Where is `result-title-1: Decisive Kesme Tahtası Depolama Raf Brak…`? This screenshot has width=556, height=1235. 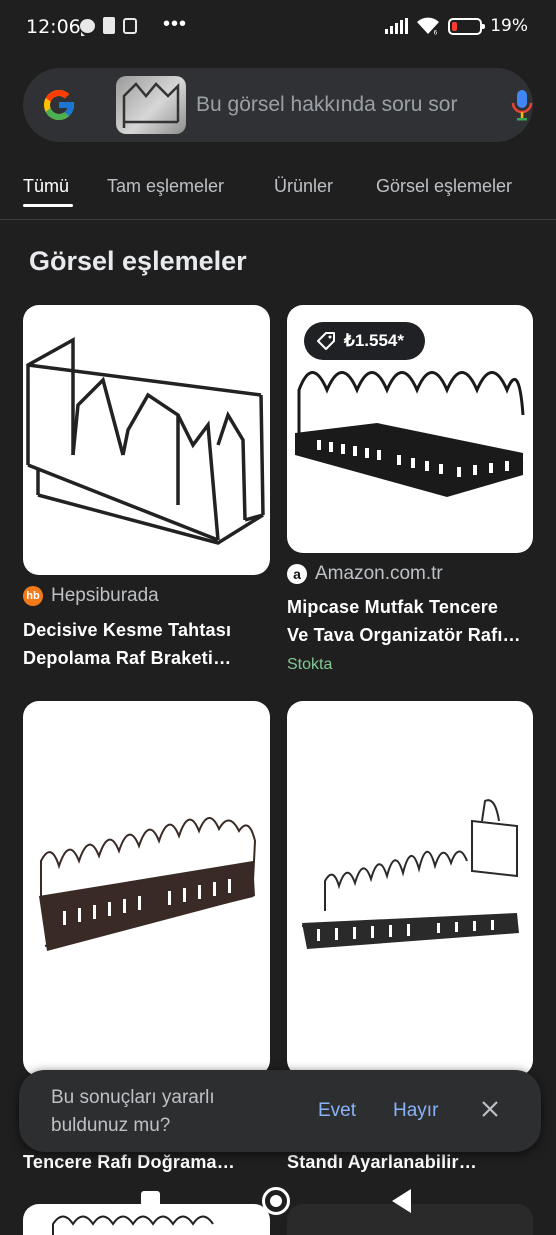 result-title-1: Decisive Kesme Tahtası Depolama Raf Brak… is located at coordinates (148, 644).